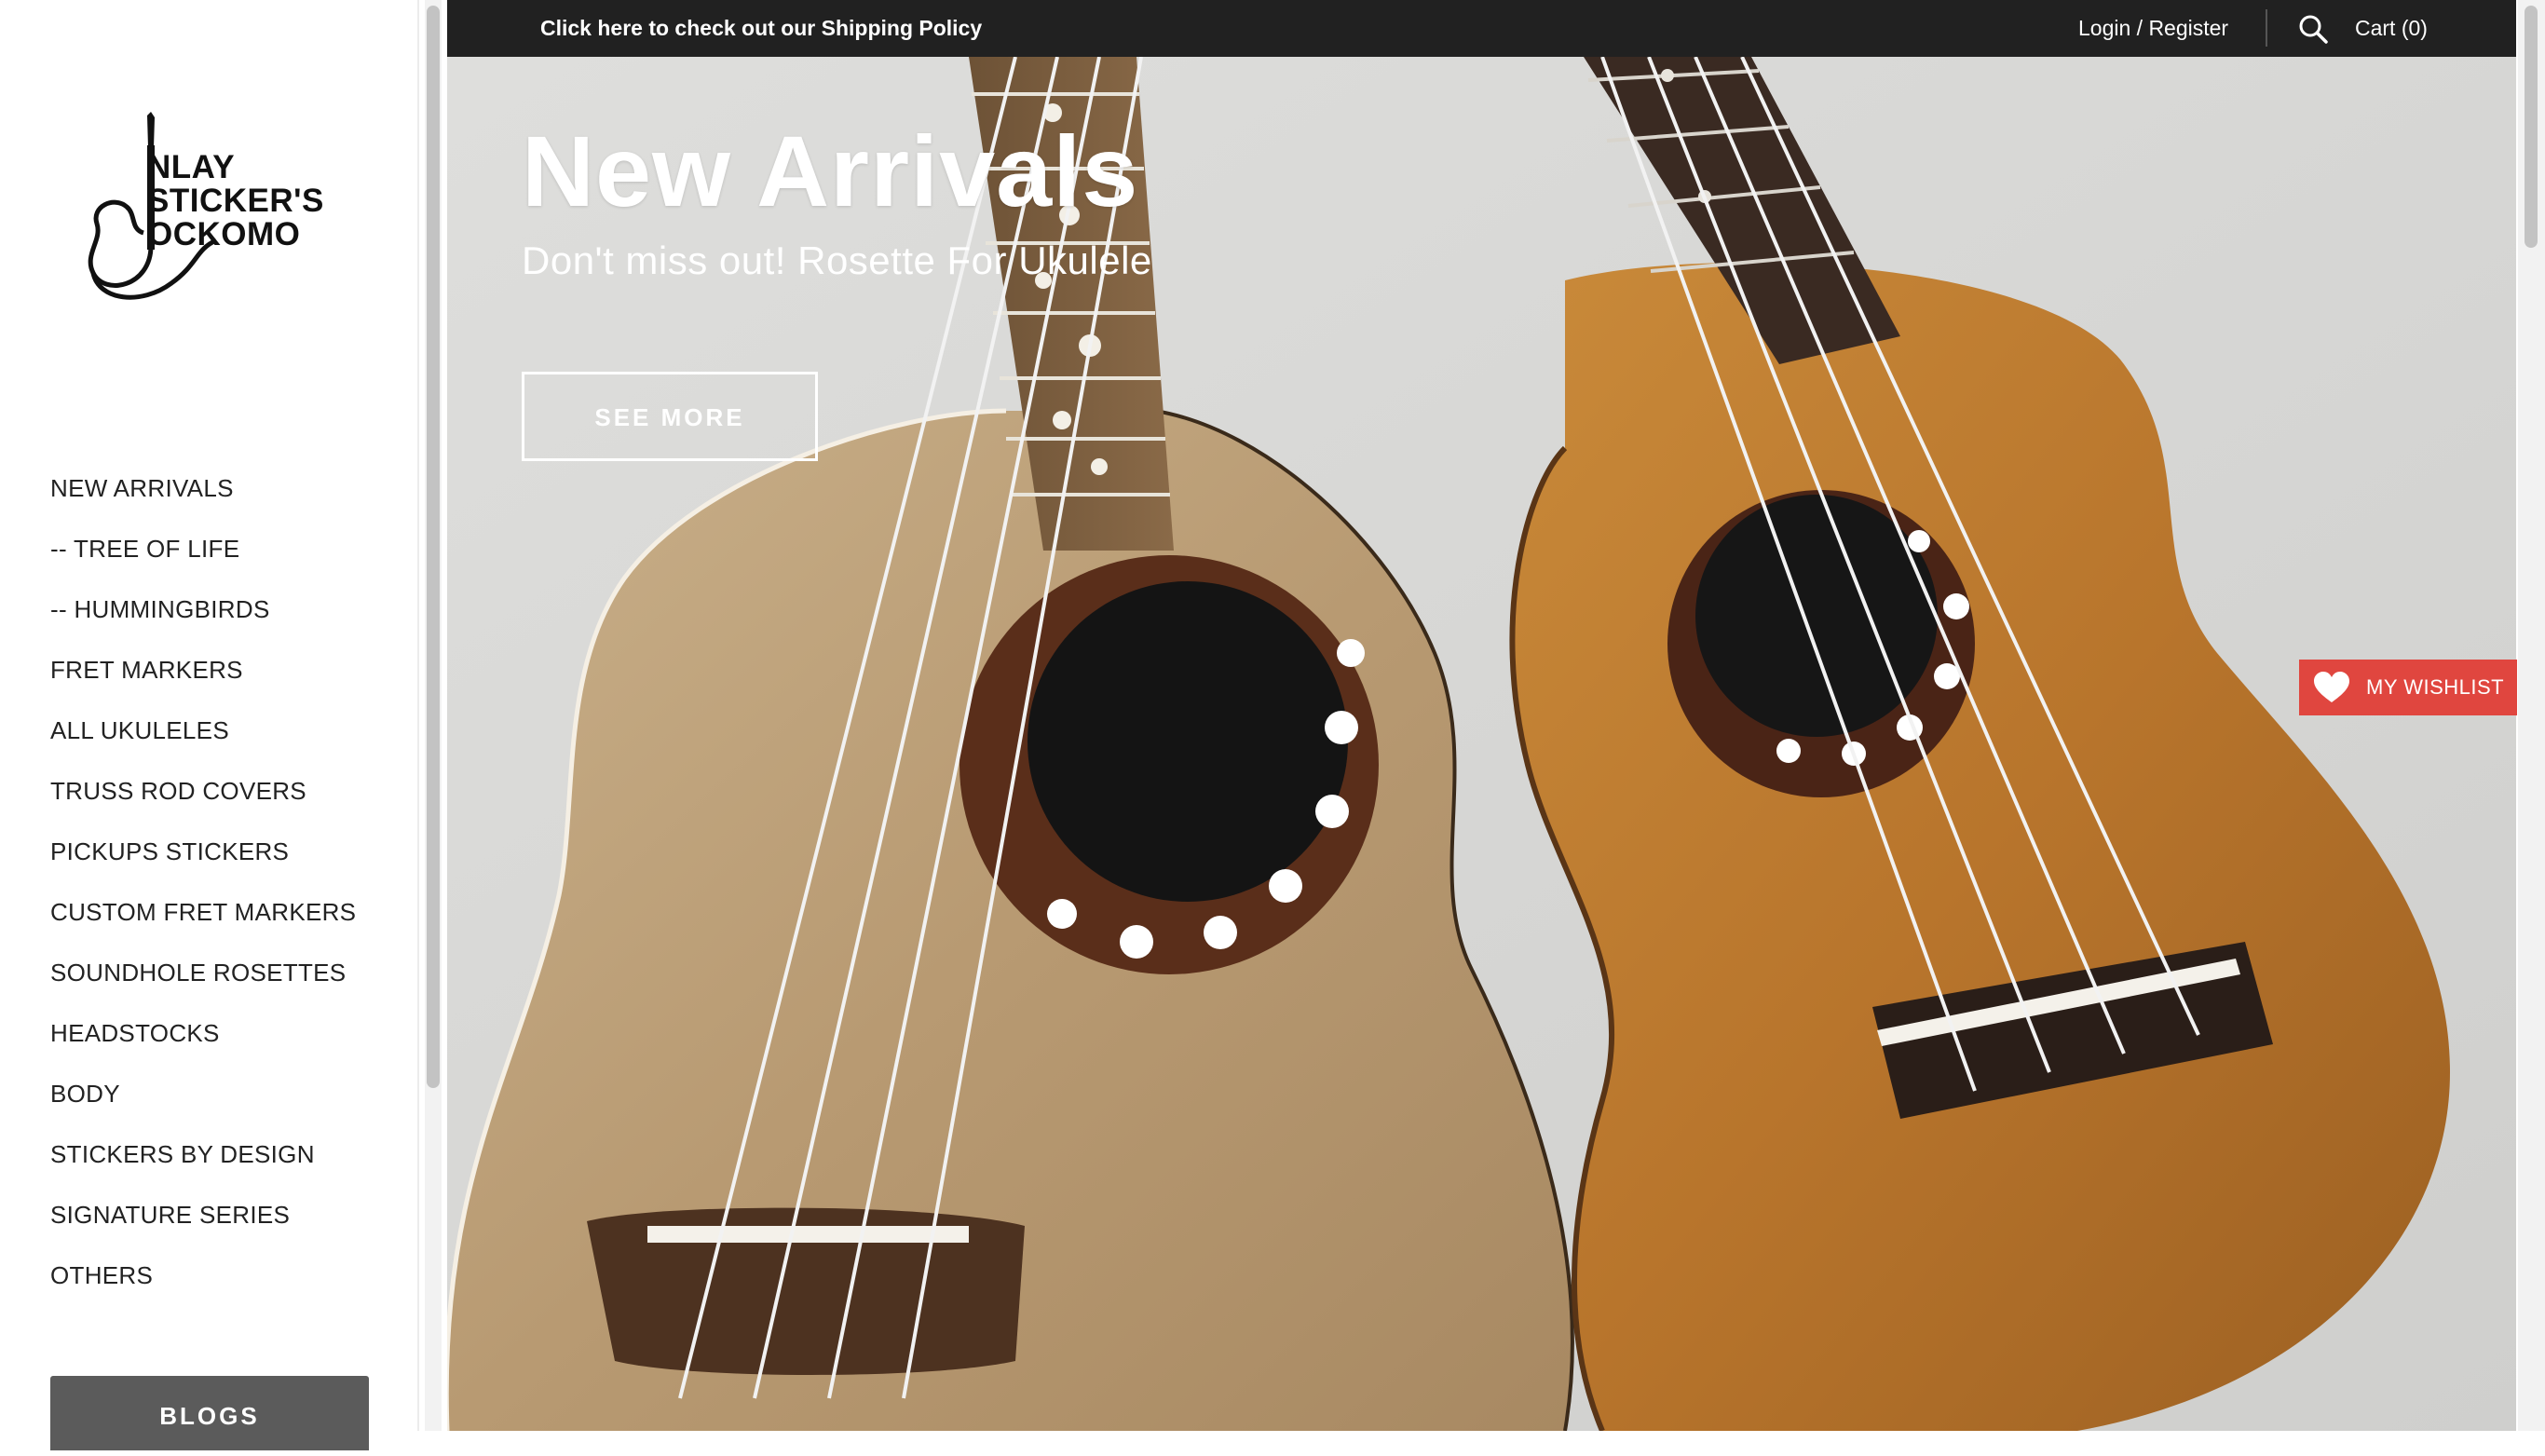 The image size is (2545, 1456). I want to click on sidebar-item-pickups-stickers: PICKUPS STICKERS, so click(218, 863).